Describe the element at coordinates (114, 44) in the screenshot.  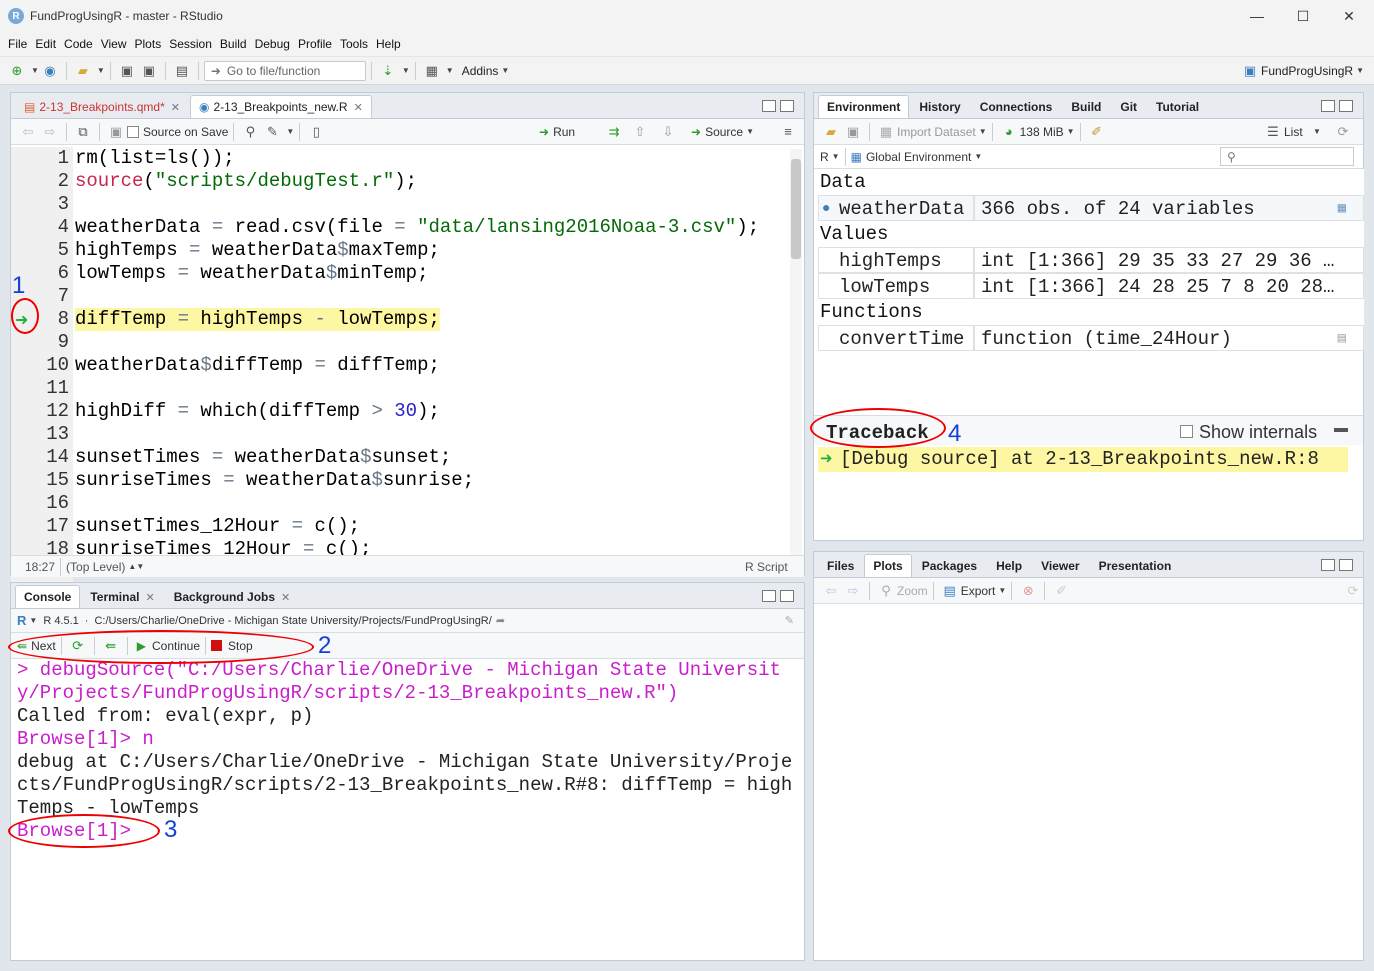
I see `menu-view: View` at that location.